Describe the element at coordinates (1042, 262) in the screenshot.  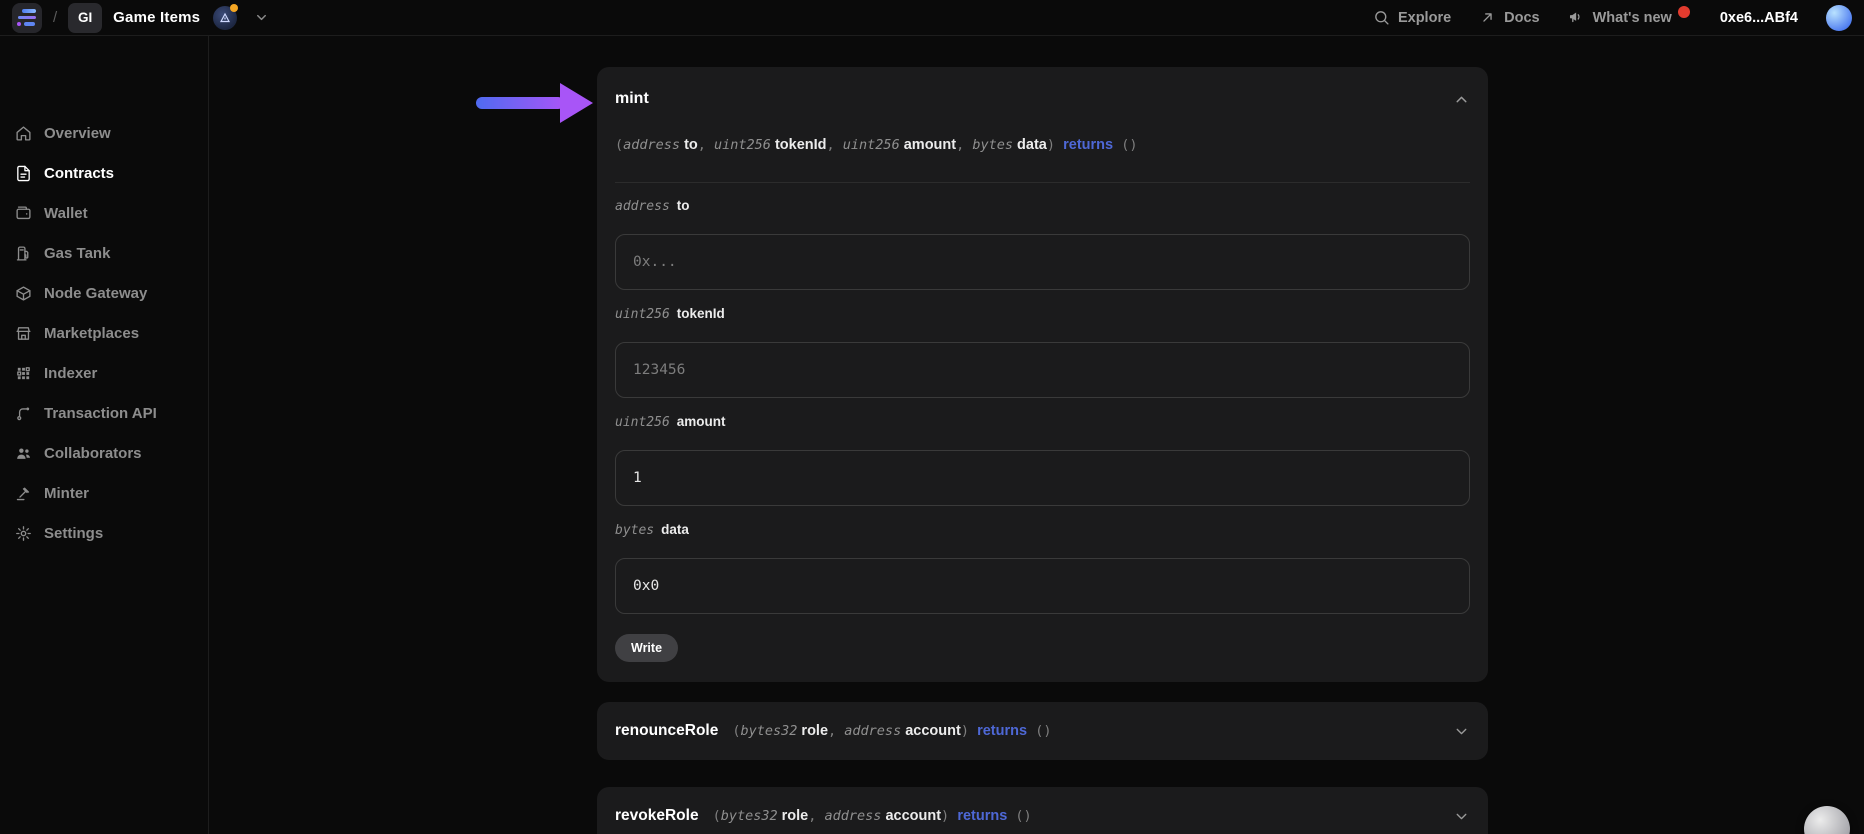
I see `input-to` at that location.